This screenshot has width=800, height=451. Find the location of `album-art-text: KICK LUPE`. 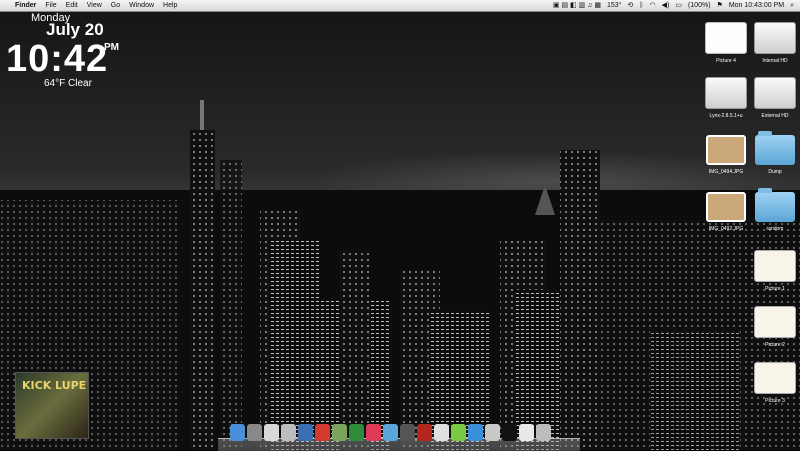

album-art-text: KICK LUPE is located at coordinates (54, 385).